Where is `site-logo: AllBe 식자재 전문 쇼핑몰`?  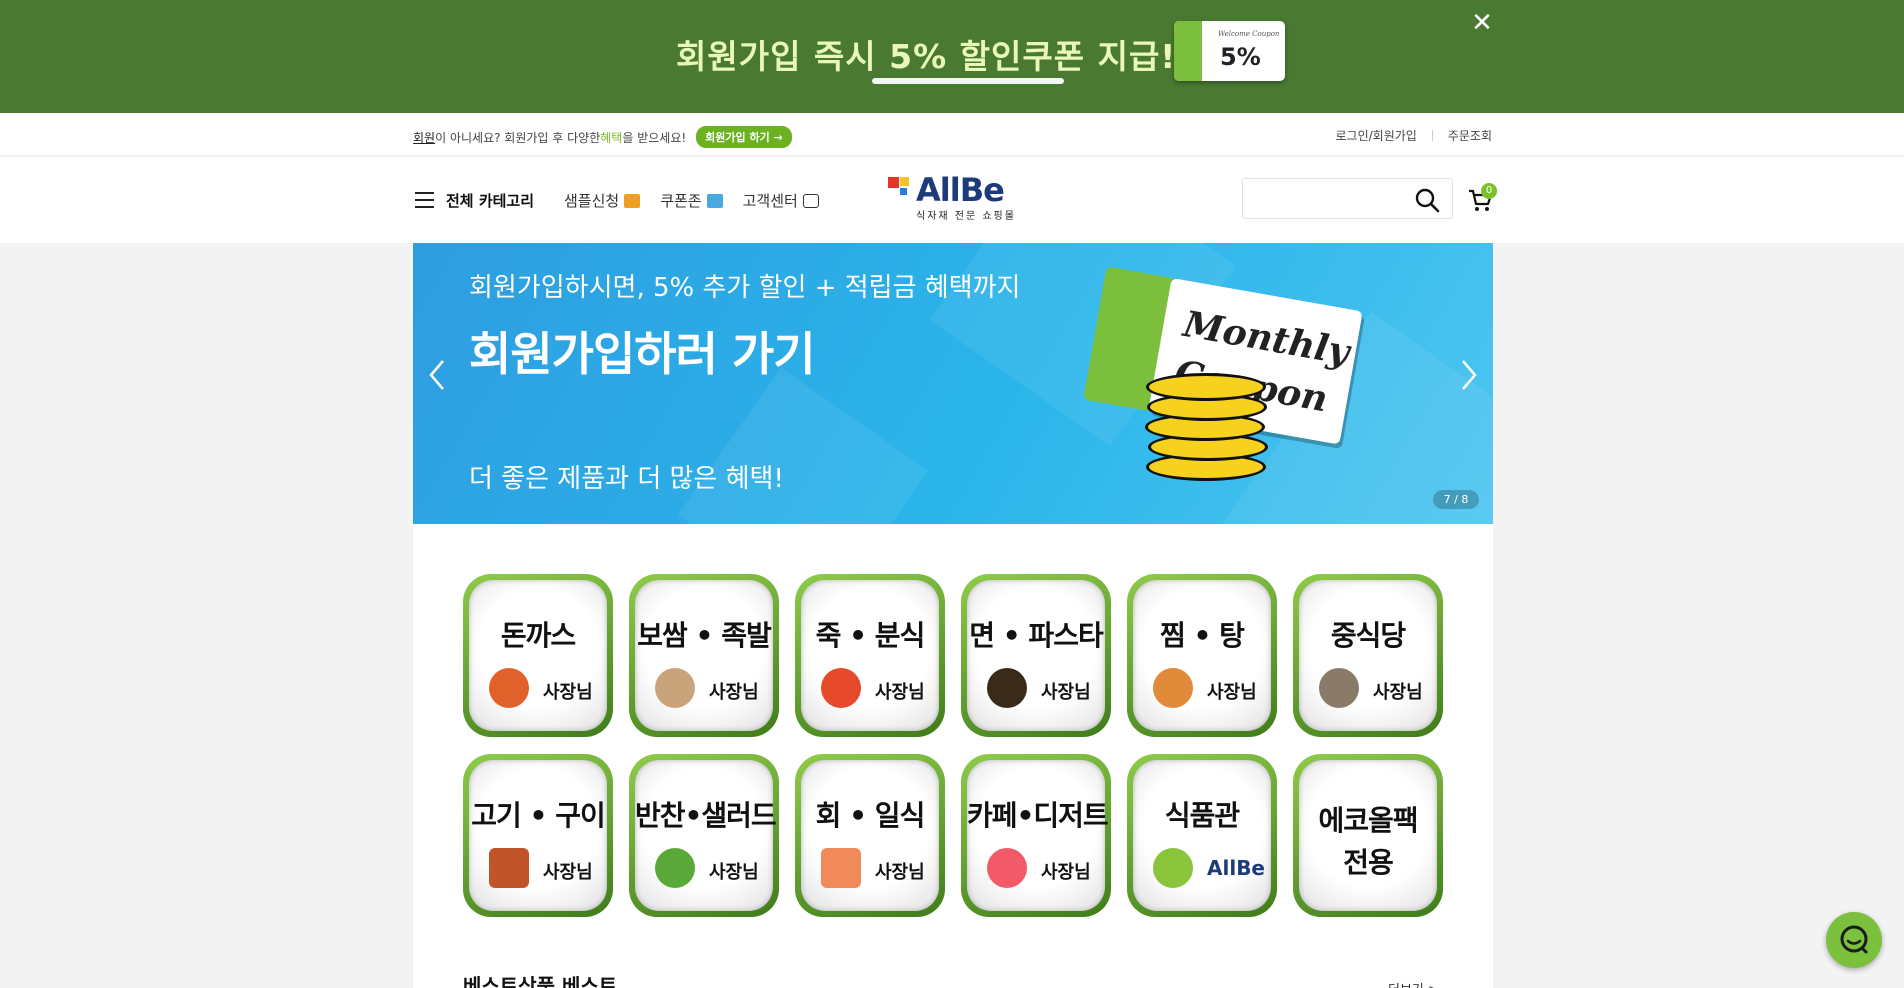 site-logo: AllBe 식자재 전문 쇼핑몰 is located at coordinates (954, 197).